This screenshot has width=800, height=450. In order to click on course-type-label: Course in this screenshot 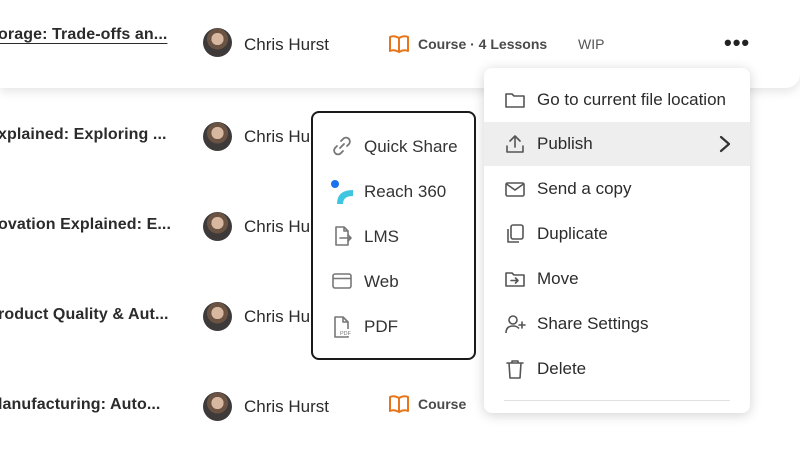, I will do `click(442, 404)`.